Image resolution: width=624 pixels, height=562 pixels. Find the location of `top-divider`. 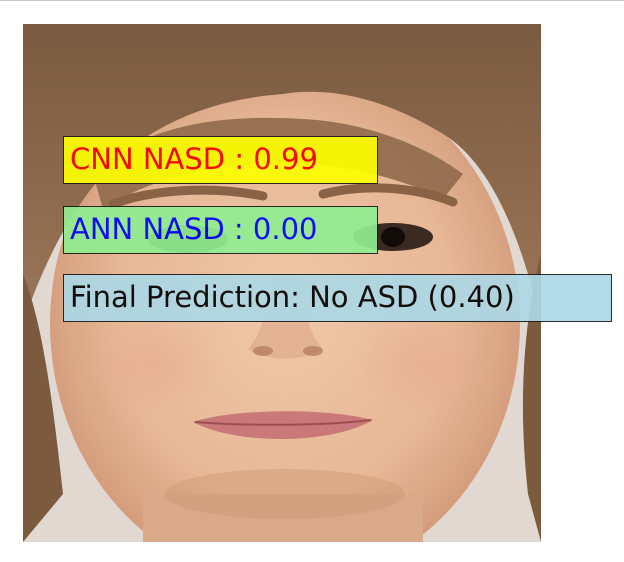

top-divider is located at coordinates (312, 0).